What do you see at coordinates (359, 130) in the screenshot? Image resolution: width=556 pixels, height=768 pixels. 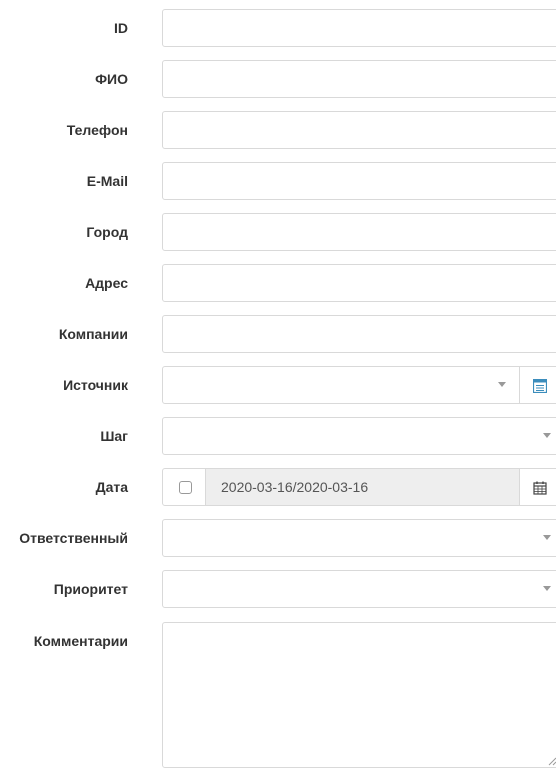 I see `phone-input` at bounding box center [359, 130].